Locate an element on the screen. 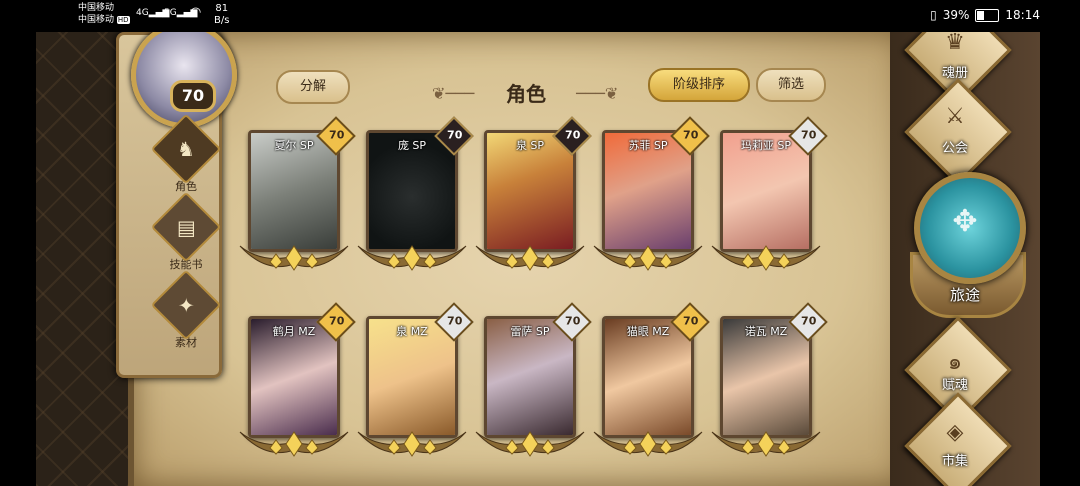 This screenshot has height=486, width=1080. net-speed-value: 81 is located at coordinates (222, 8).